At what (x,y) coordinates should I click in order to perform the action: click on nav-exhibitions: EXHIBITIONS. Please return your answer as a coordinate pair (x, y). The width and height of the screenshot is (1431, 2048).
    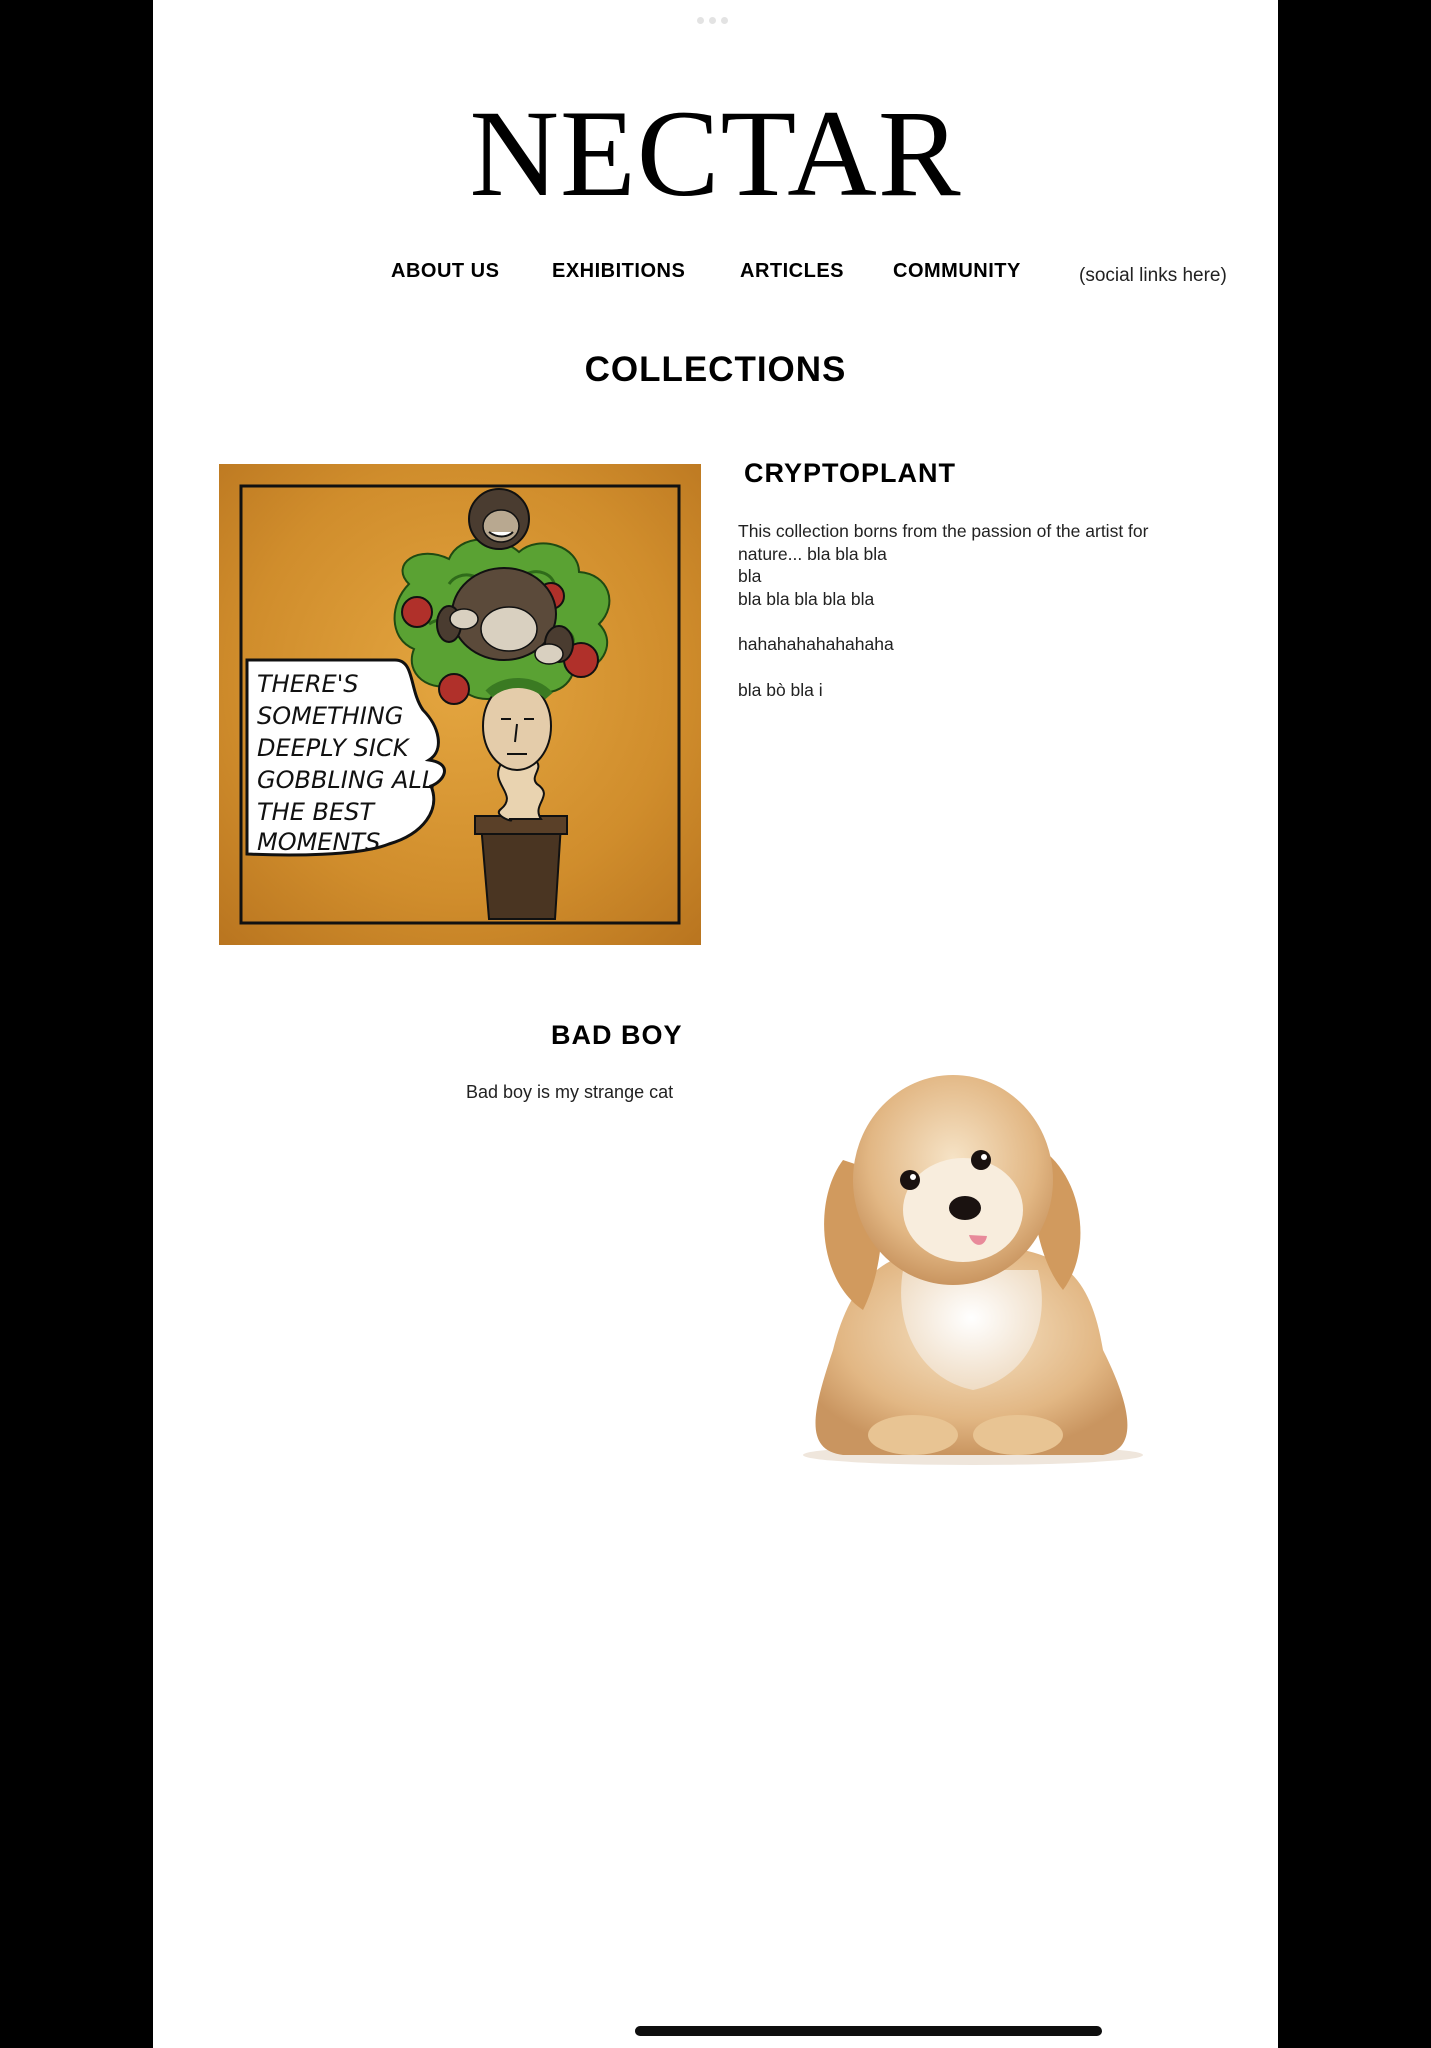
    Looking at the image, I should click on (618, 271).